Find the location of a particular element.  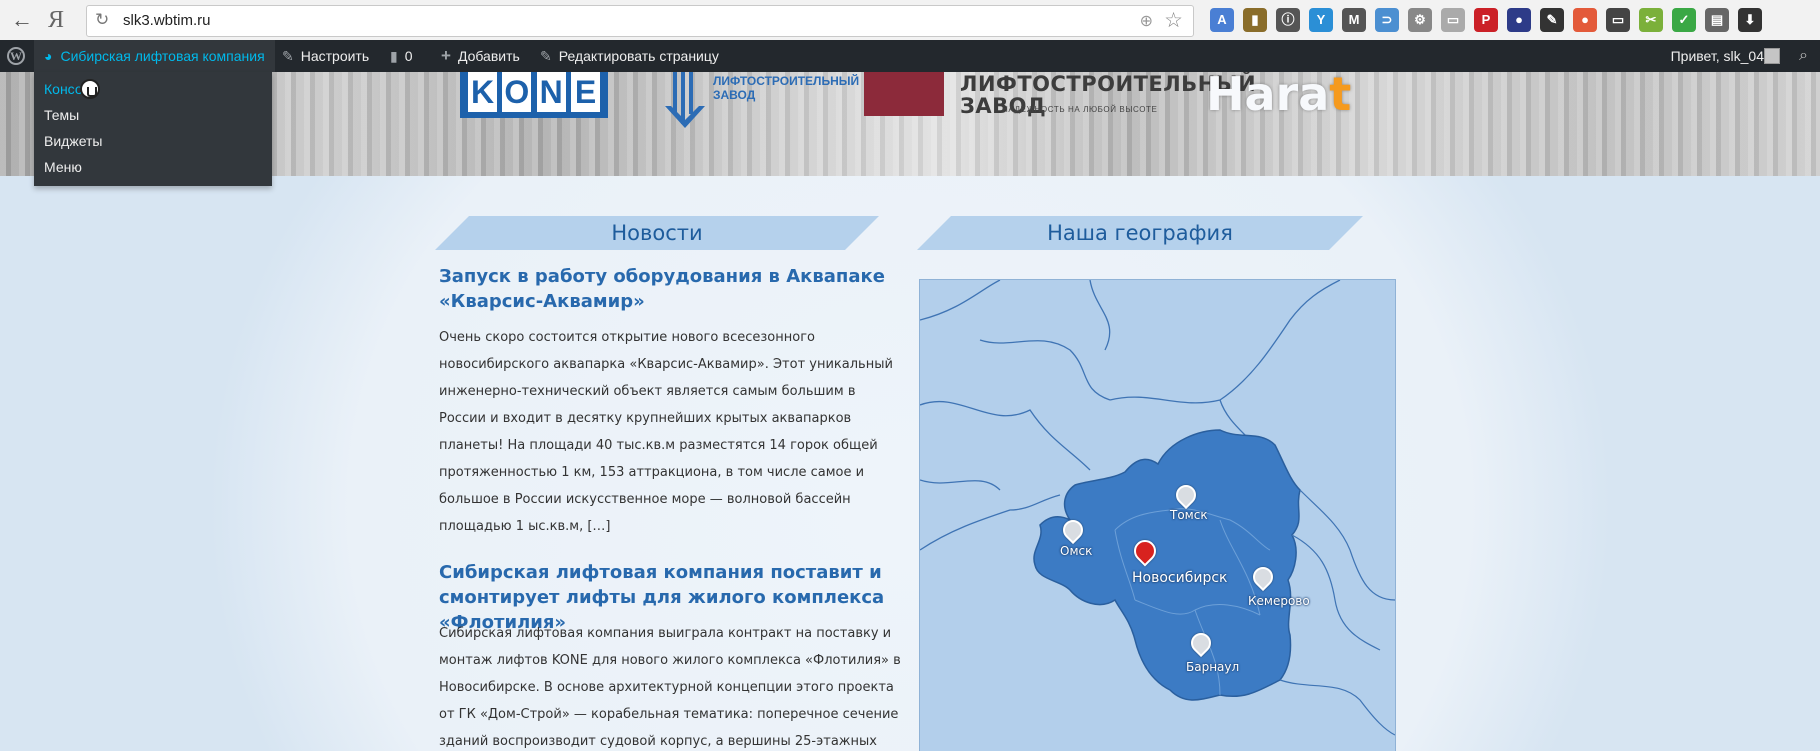

gmail-ext-icon: M is located at coordinates (1354, 20).